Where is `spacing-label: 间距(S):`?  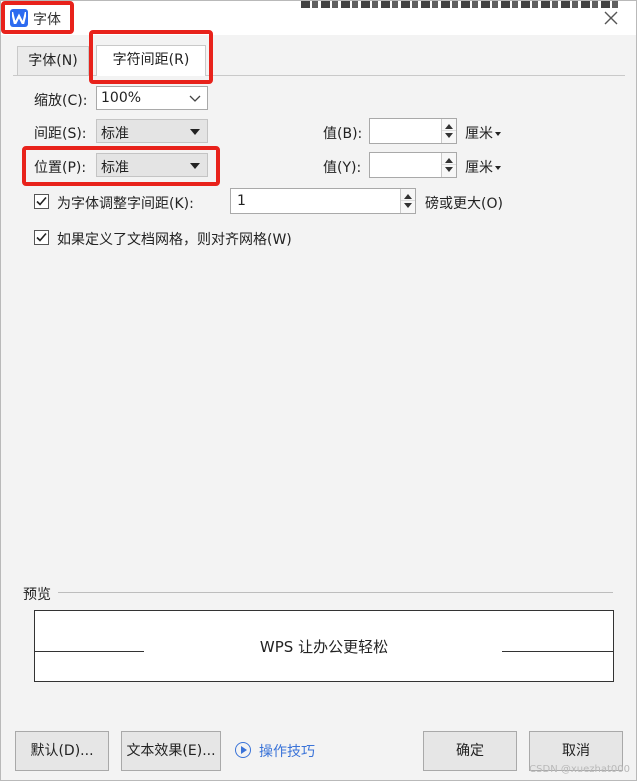 spacing-label: 间距(S): is located at coordinates (60, 134).